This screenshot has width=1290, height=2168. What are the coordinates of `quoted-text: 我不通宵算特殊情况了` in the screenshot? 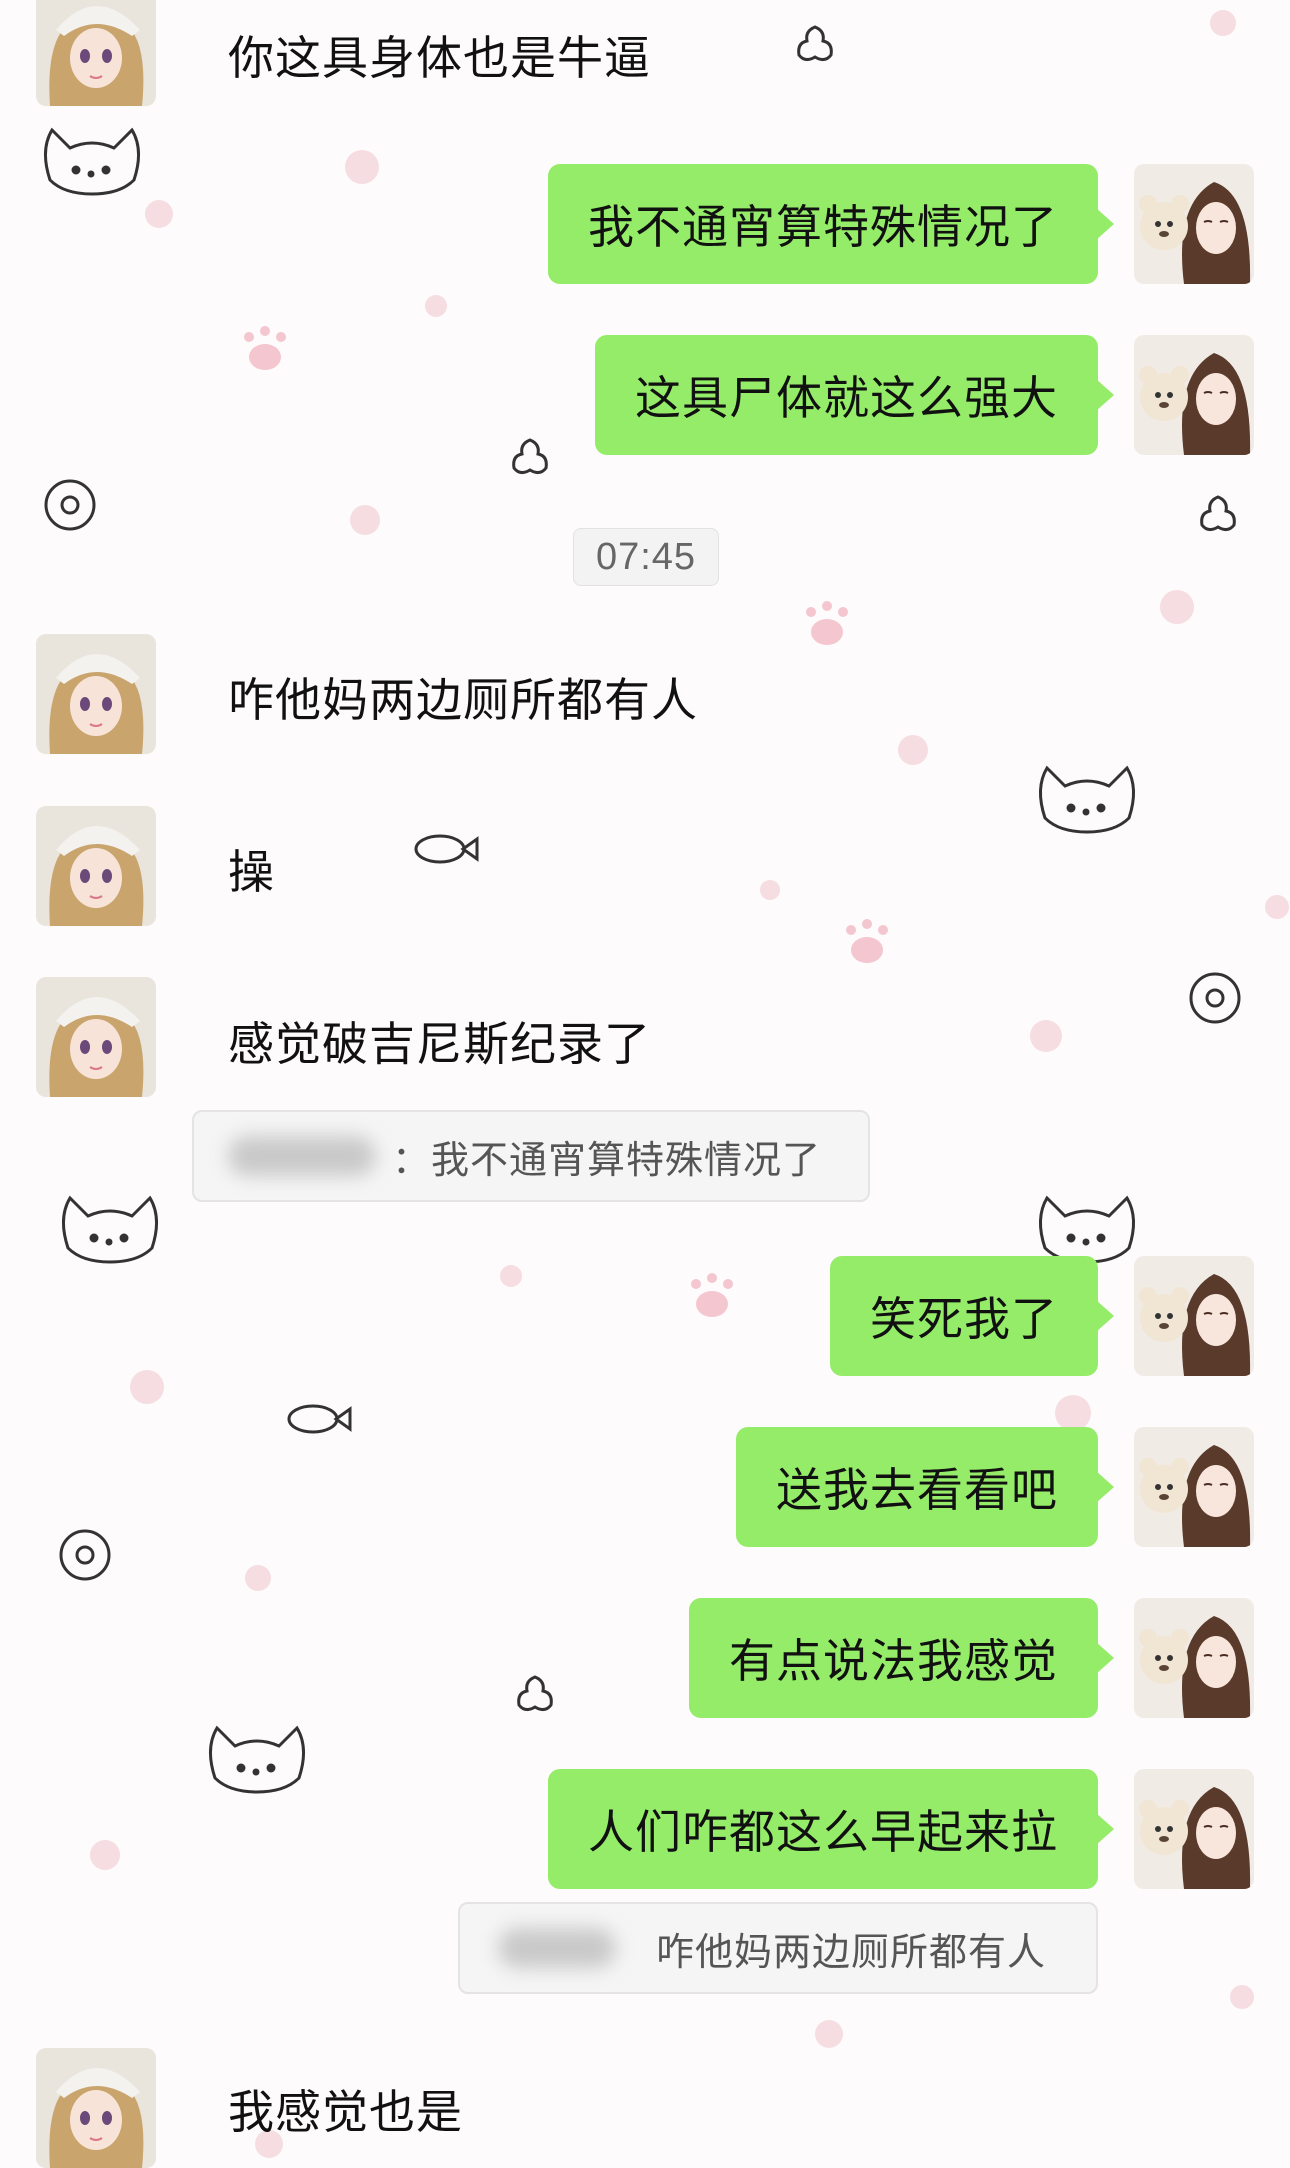 It's located at (626, 1159).